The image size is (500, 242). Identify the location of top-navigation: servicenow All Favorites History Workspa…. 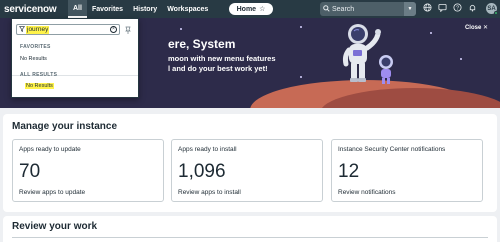
(250, 9).